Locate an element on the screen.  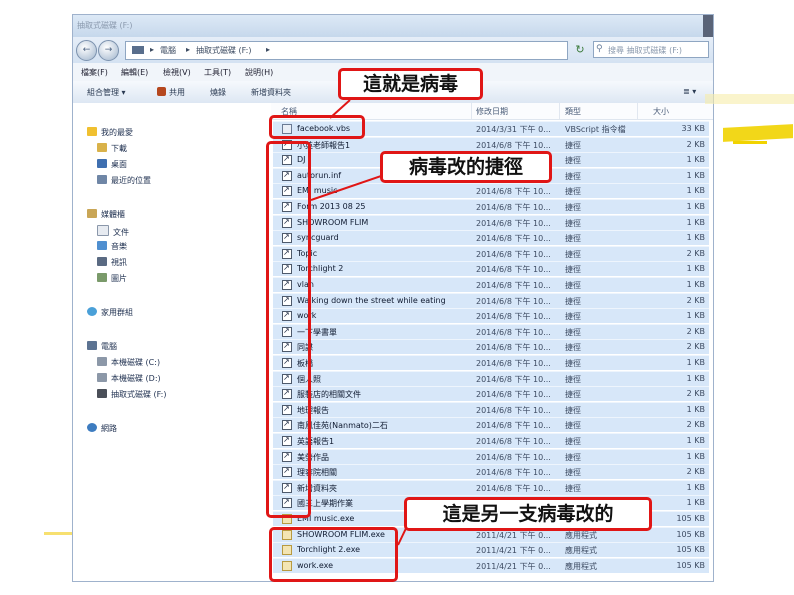
share-button: 共用 is located at coordinates (177, 92).